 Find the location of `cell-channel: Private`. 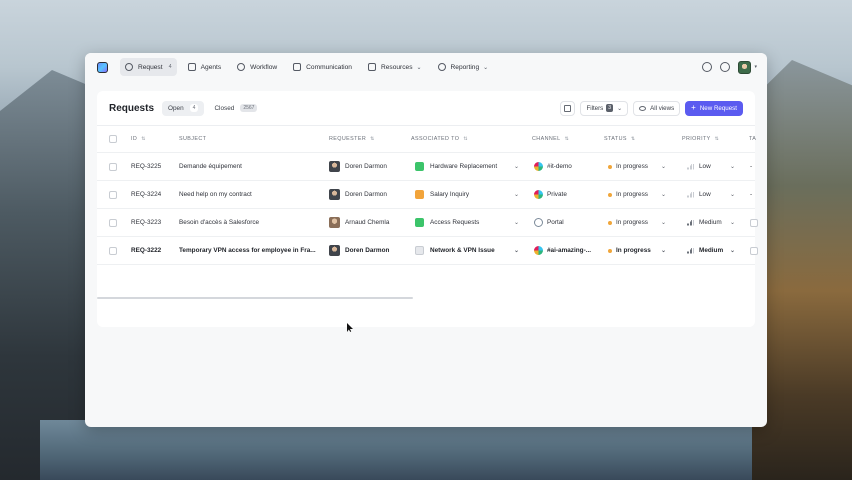

cell-channel: Private is located at coordinates (550, 194).